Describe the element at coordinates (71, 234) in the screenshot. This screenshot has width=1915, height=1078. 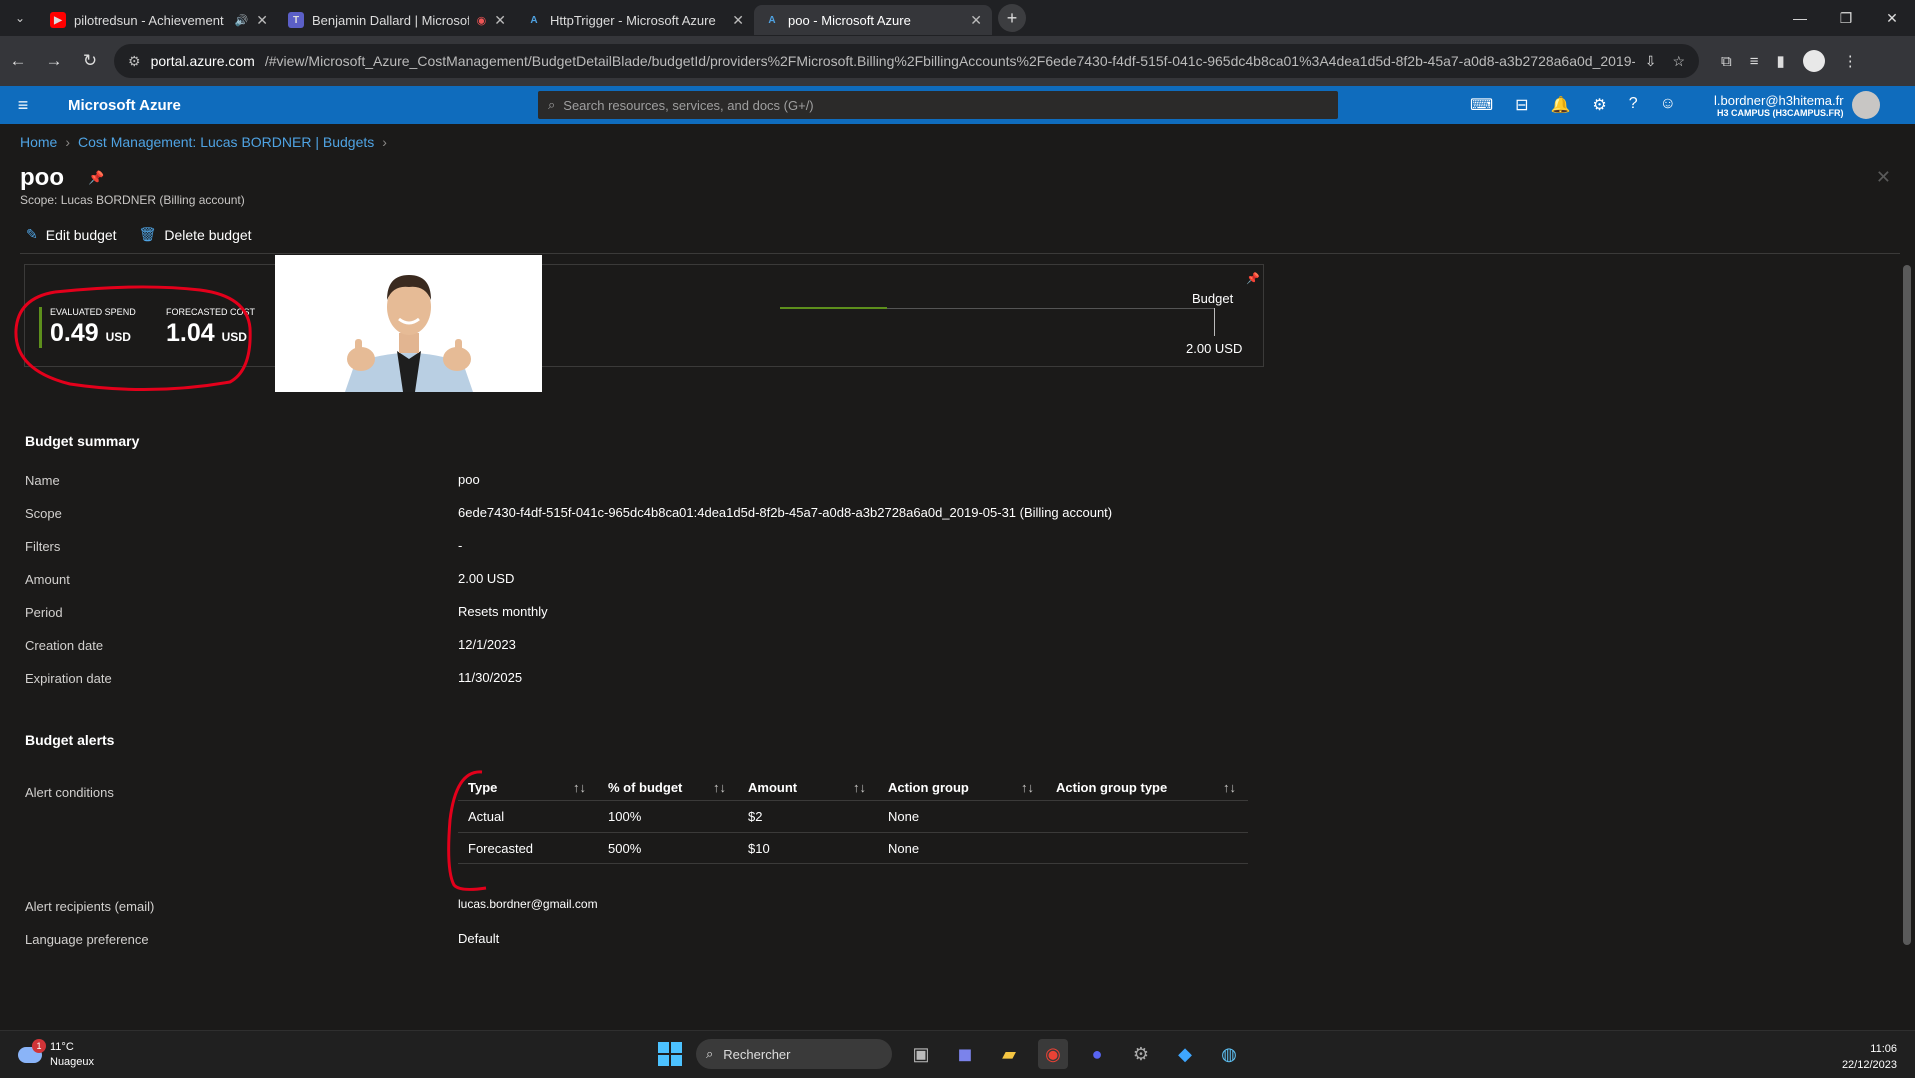
I see `edit-budget-button: ✎ Edit budget` at that location.